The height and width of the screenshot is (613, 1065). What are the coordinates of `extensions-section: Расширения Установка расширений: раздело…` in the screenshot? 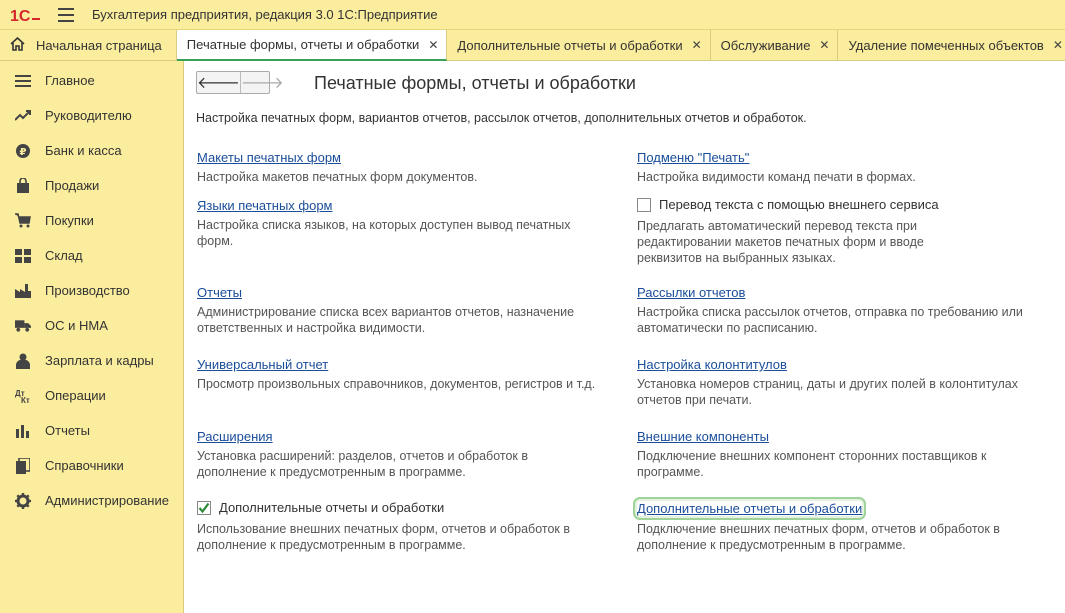 It's located at (407, 454).